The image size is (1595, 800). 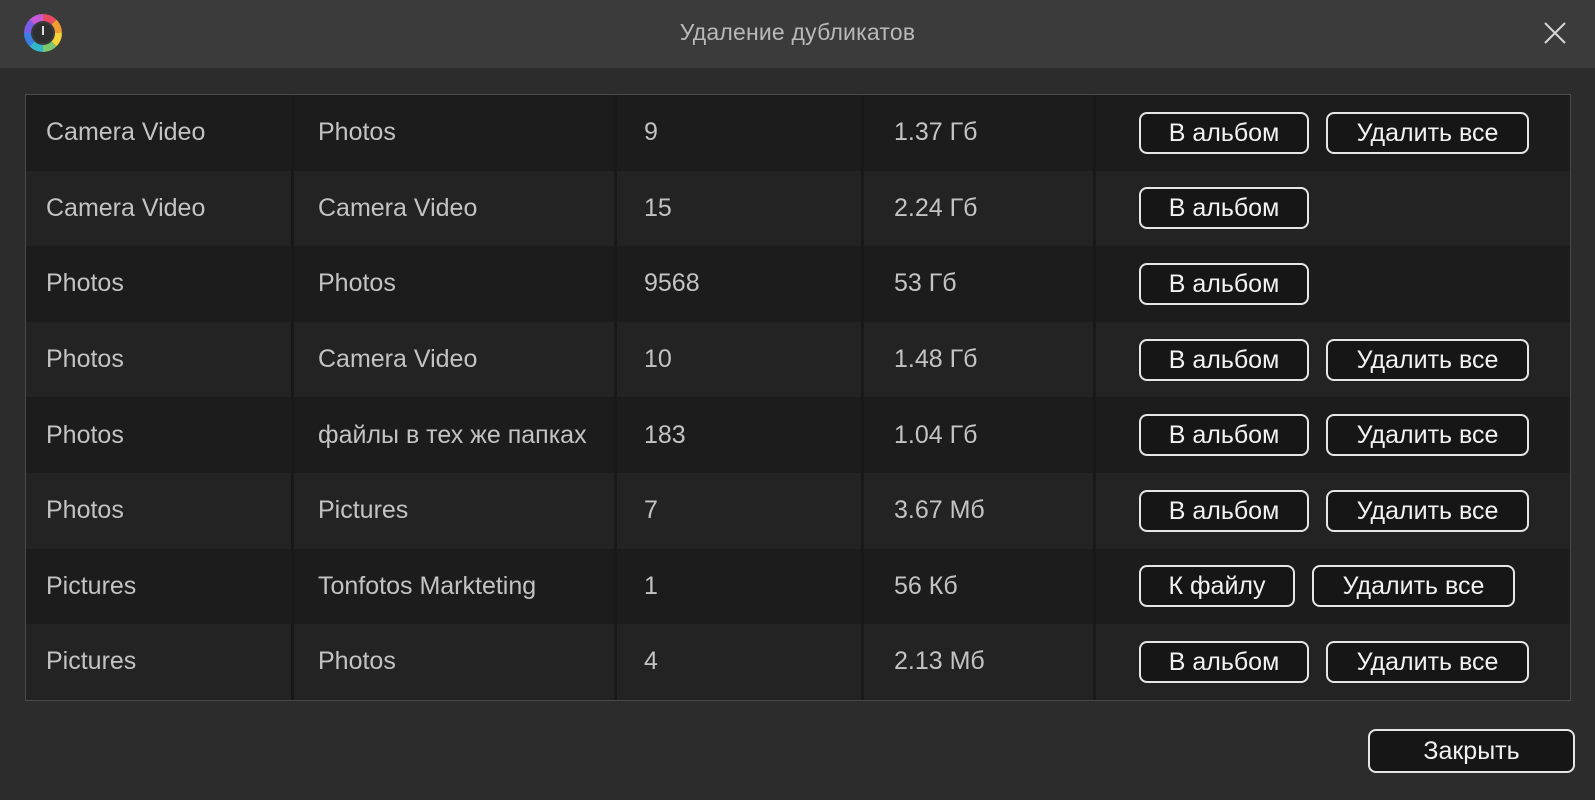 What do you see at coordinates (939, 510) in the screenshot?
I see `size-cell: 3.67 Мб` at bounding box center [939, 510].